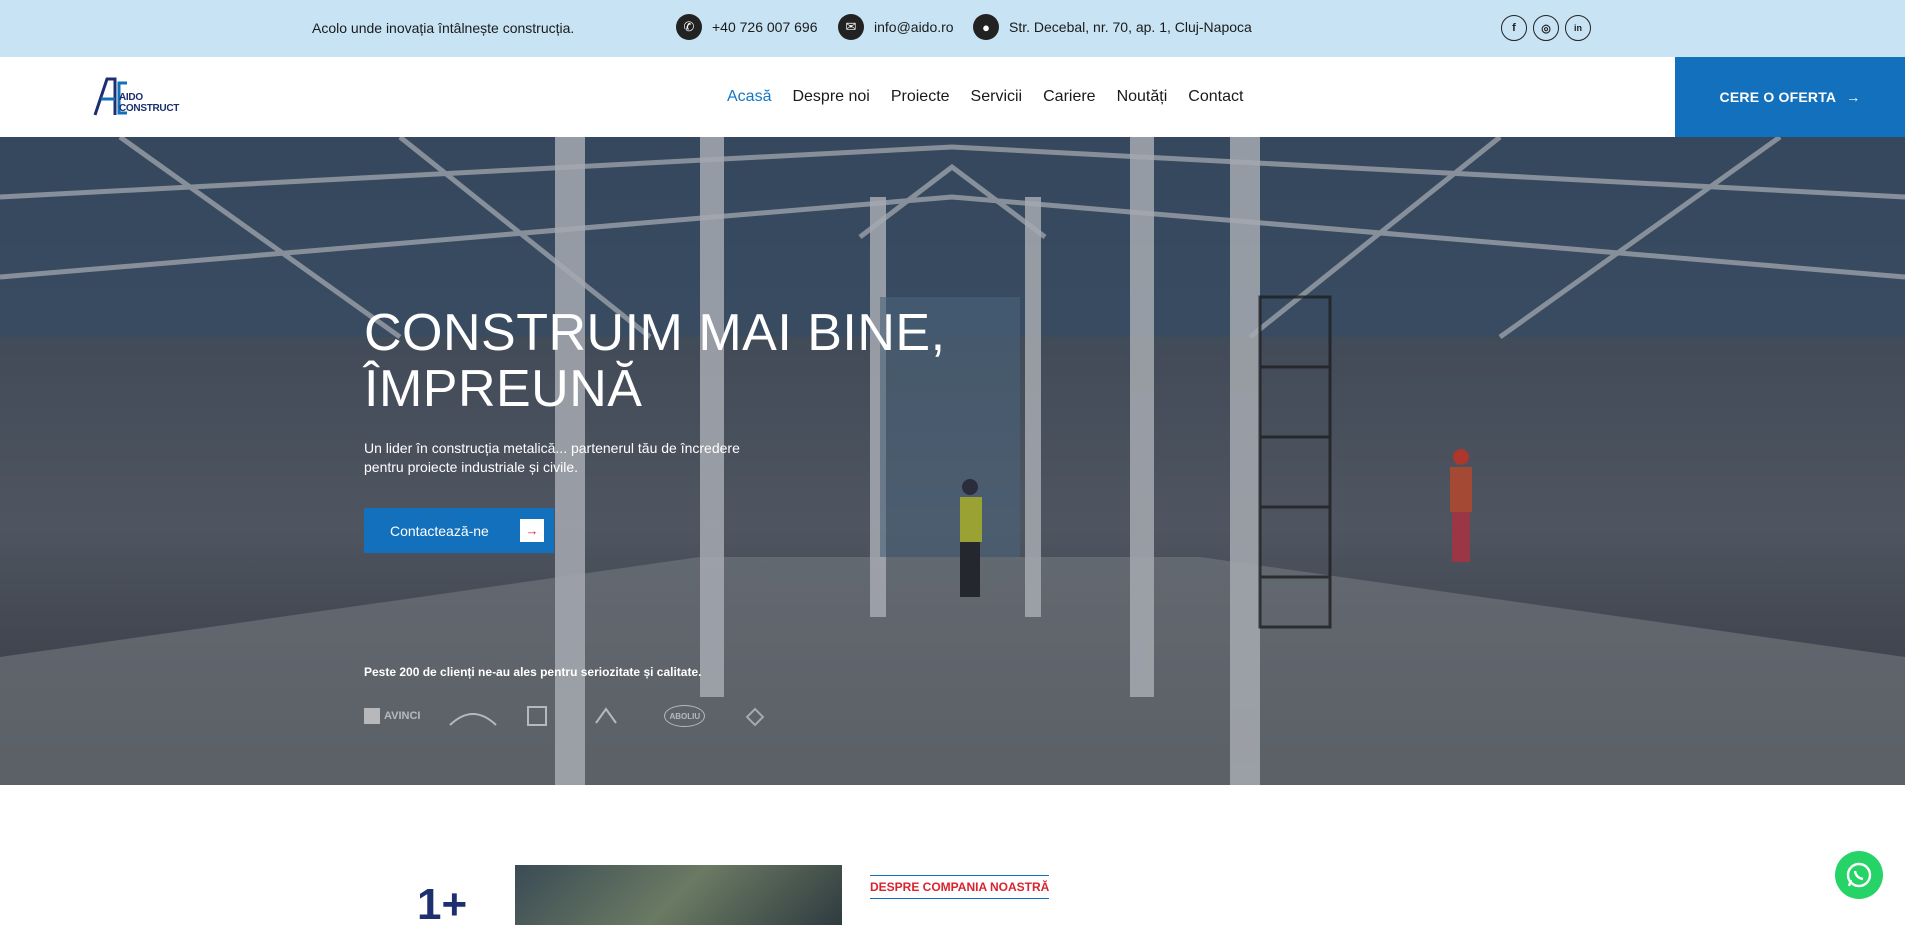 This screenshot has height=930, width=1905. What do you see at coordinates (1130, 27) in the screenshot?
I see `address-text: Str. Decebal, nr. 70, ap. 1, Cluj-Napoca` at bounding box center [1130, 27].